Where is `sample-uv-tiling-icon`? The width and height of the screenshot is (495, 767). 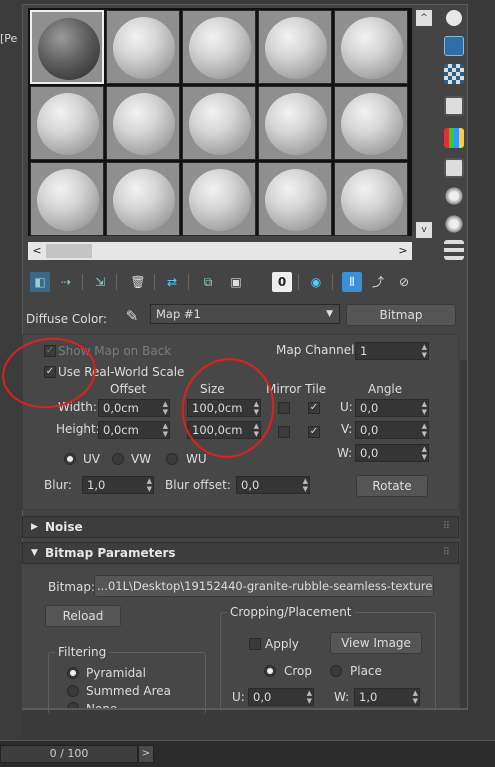
sample-uv-tiling-icon is located at coordinates (454, 106).